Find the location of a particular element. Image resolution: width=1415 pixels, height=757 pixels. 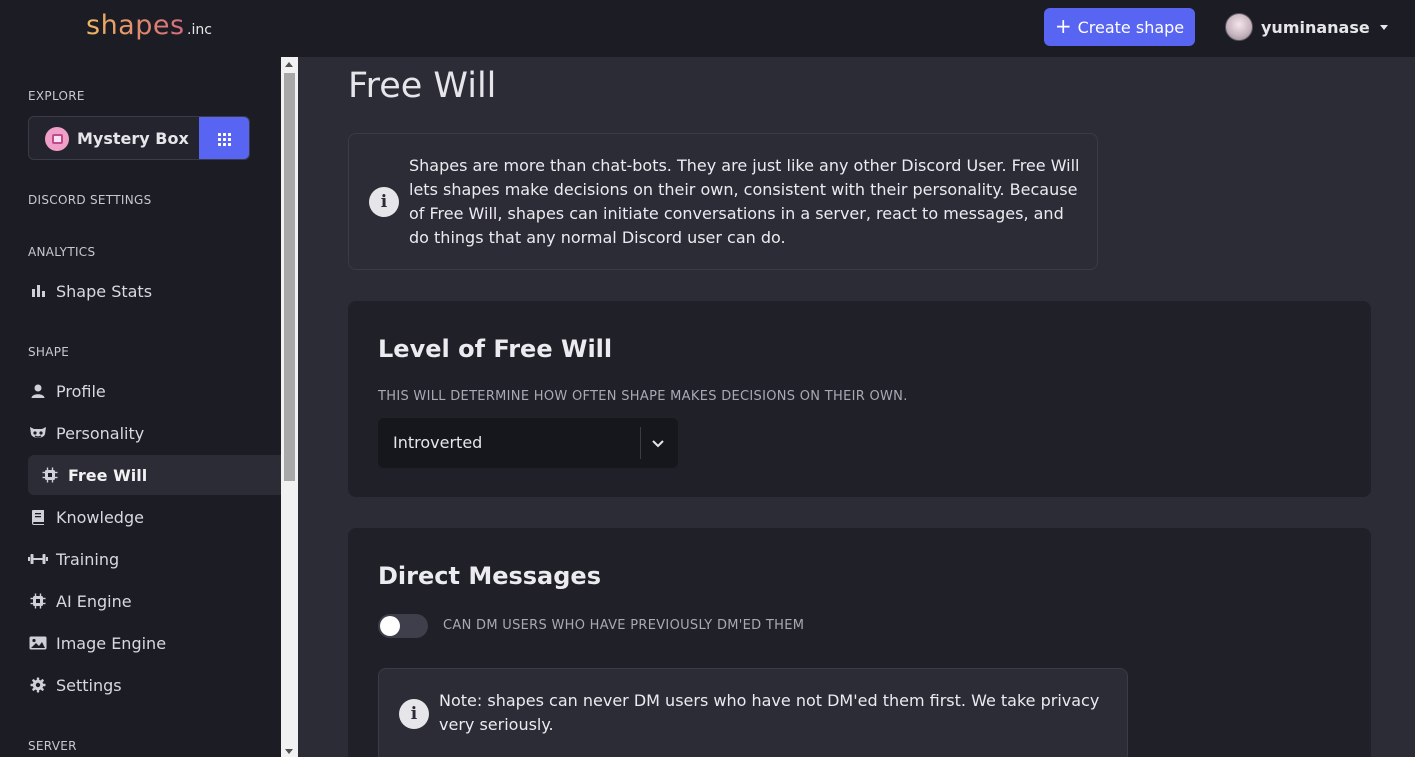

chevron-down-icon is located at coordinates (658, 444).